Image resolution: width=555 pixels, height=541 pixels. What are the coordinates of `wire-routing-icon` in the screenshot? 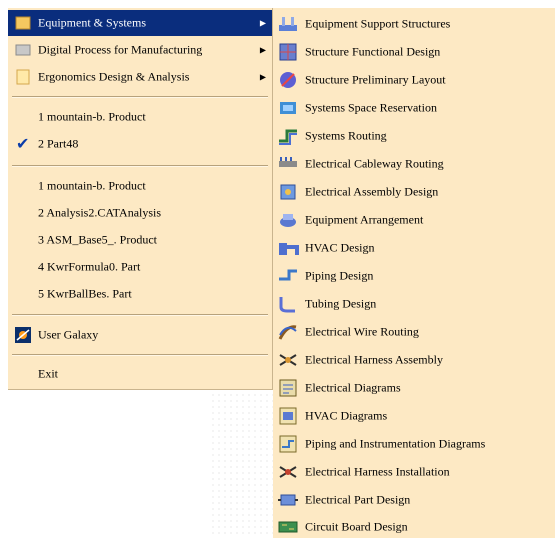 It's located at (287, 332).